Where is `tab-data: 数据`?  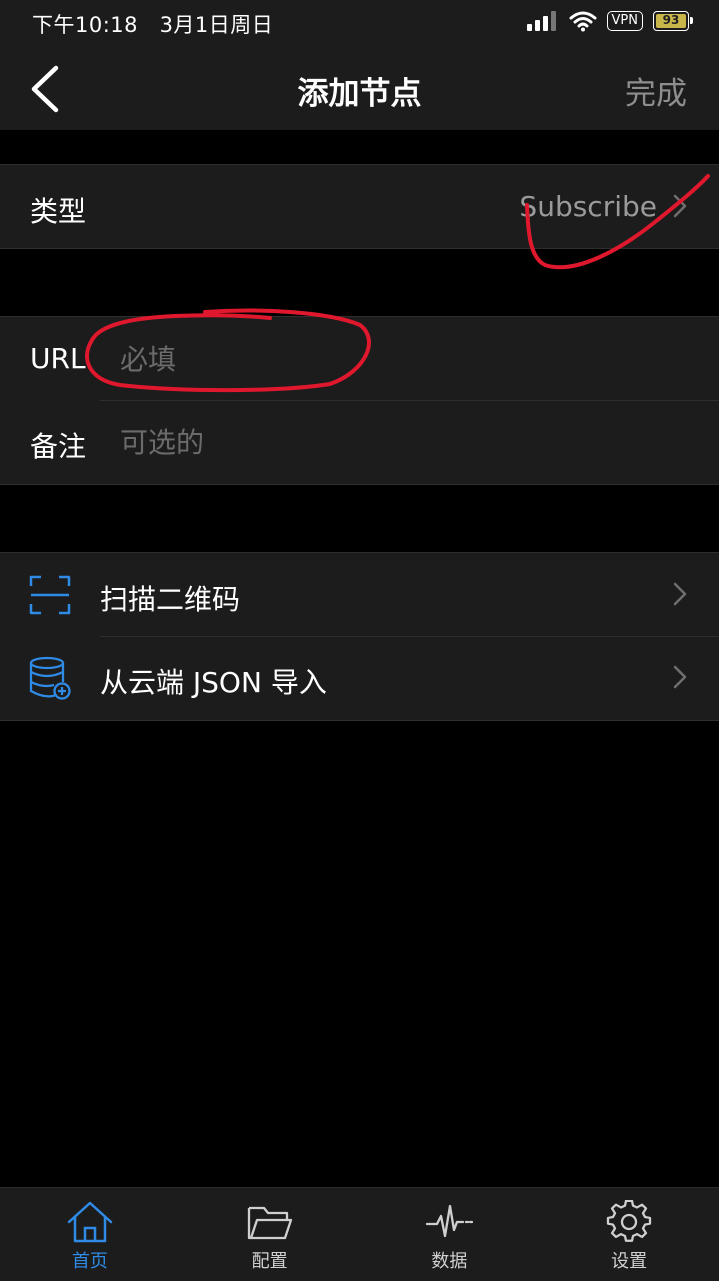 tab-data: 数据 is located at coordinates (450, 1234).